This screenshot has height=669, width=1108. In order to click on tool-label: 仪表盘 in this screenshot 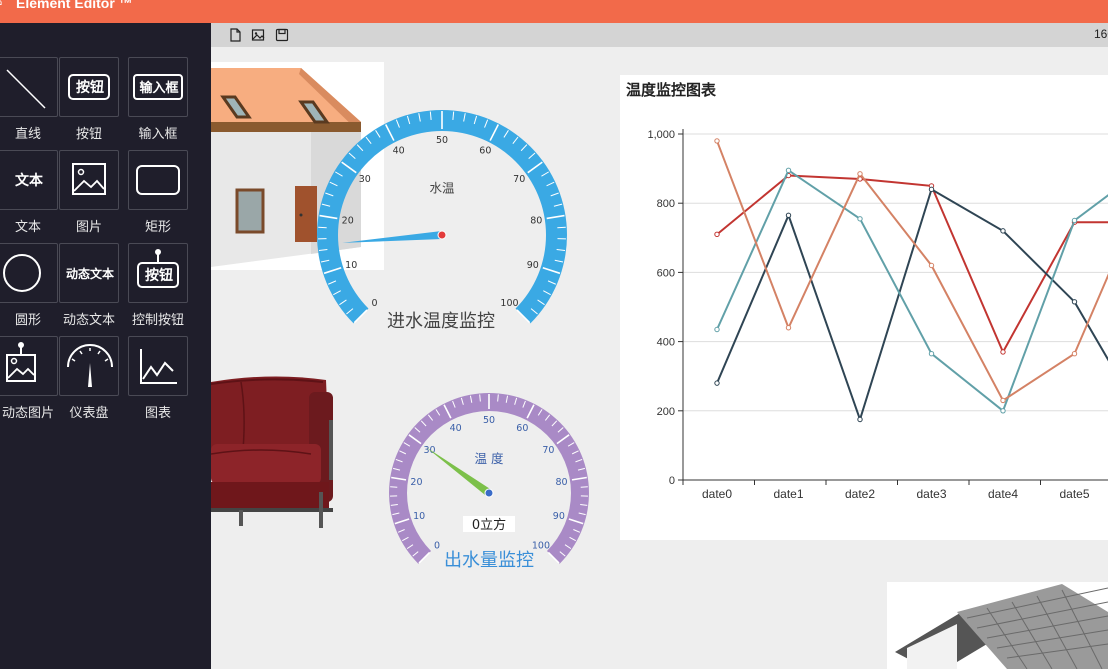, I will do `click(89, 413)`.